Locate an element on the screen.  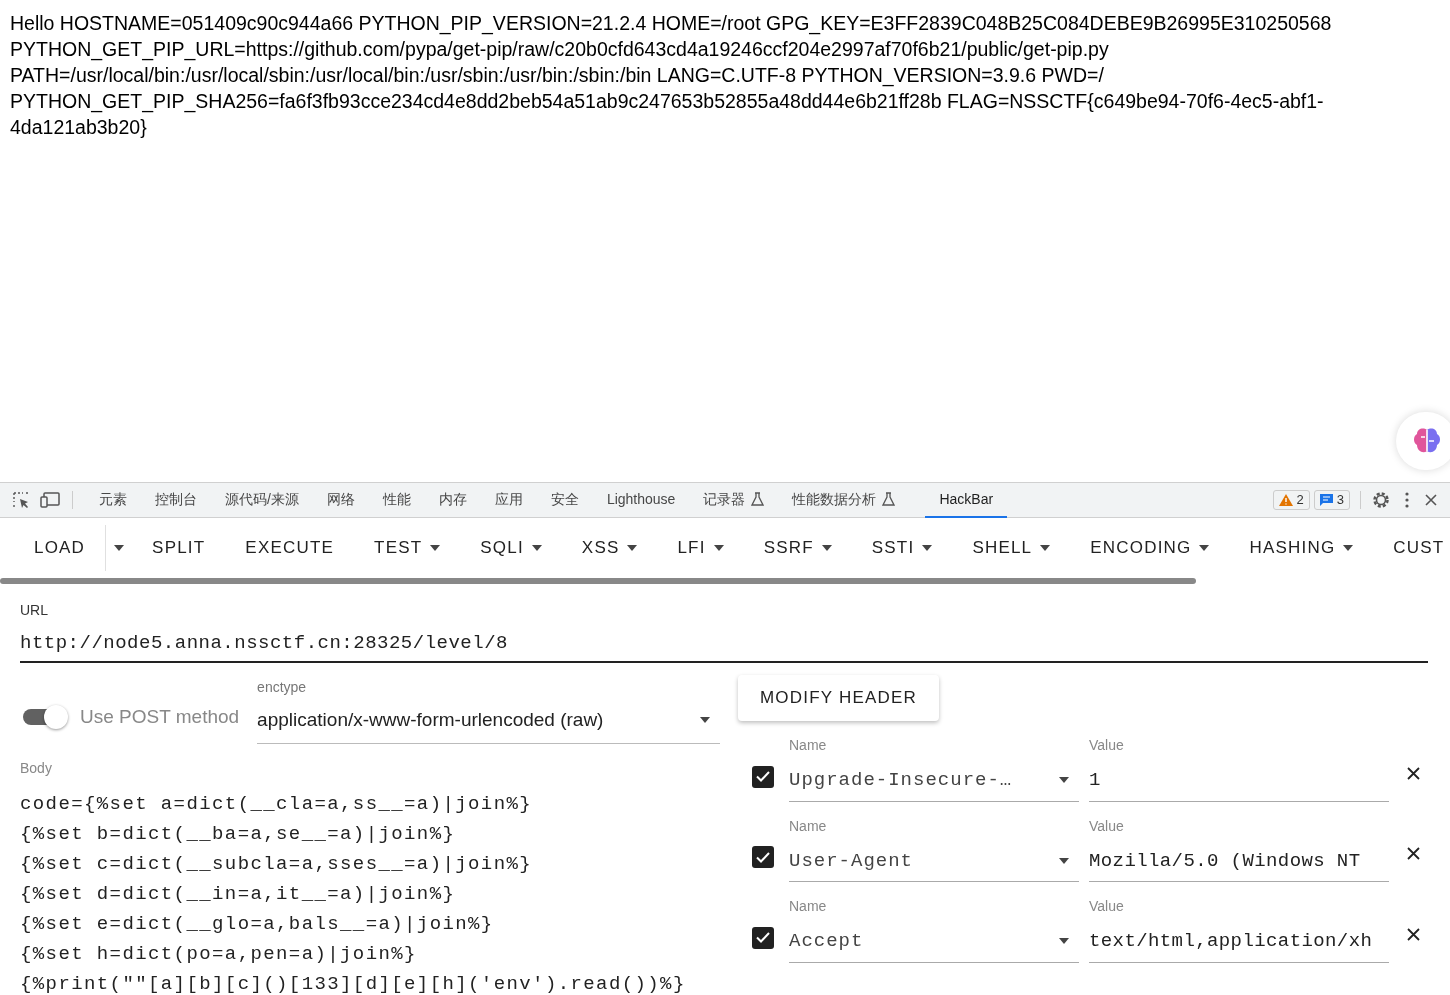
devtools-tab: 内存 is located at coordinates (452, 500).